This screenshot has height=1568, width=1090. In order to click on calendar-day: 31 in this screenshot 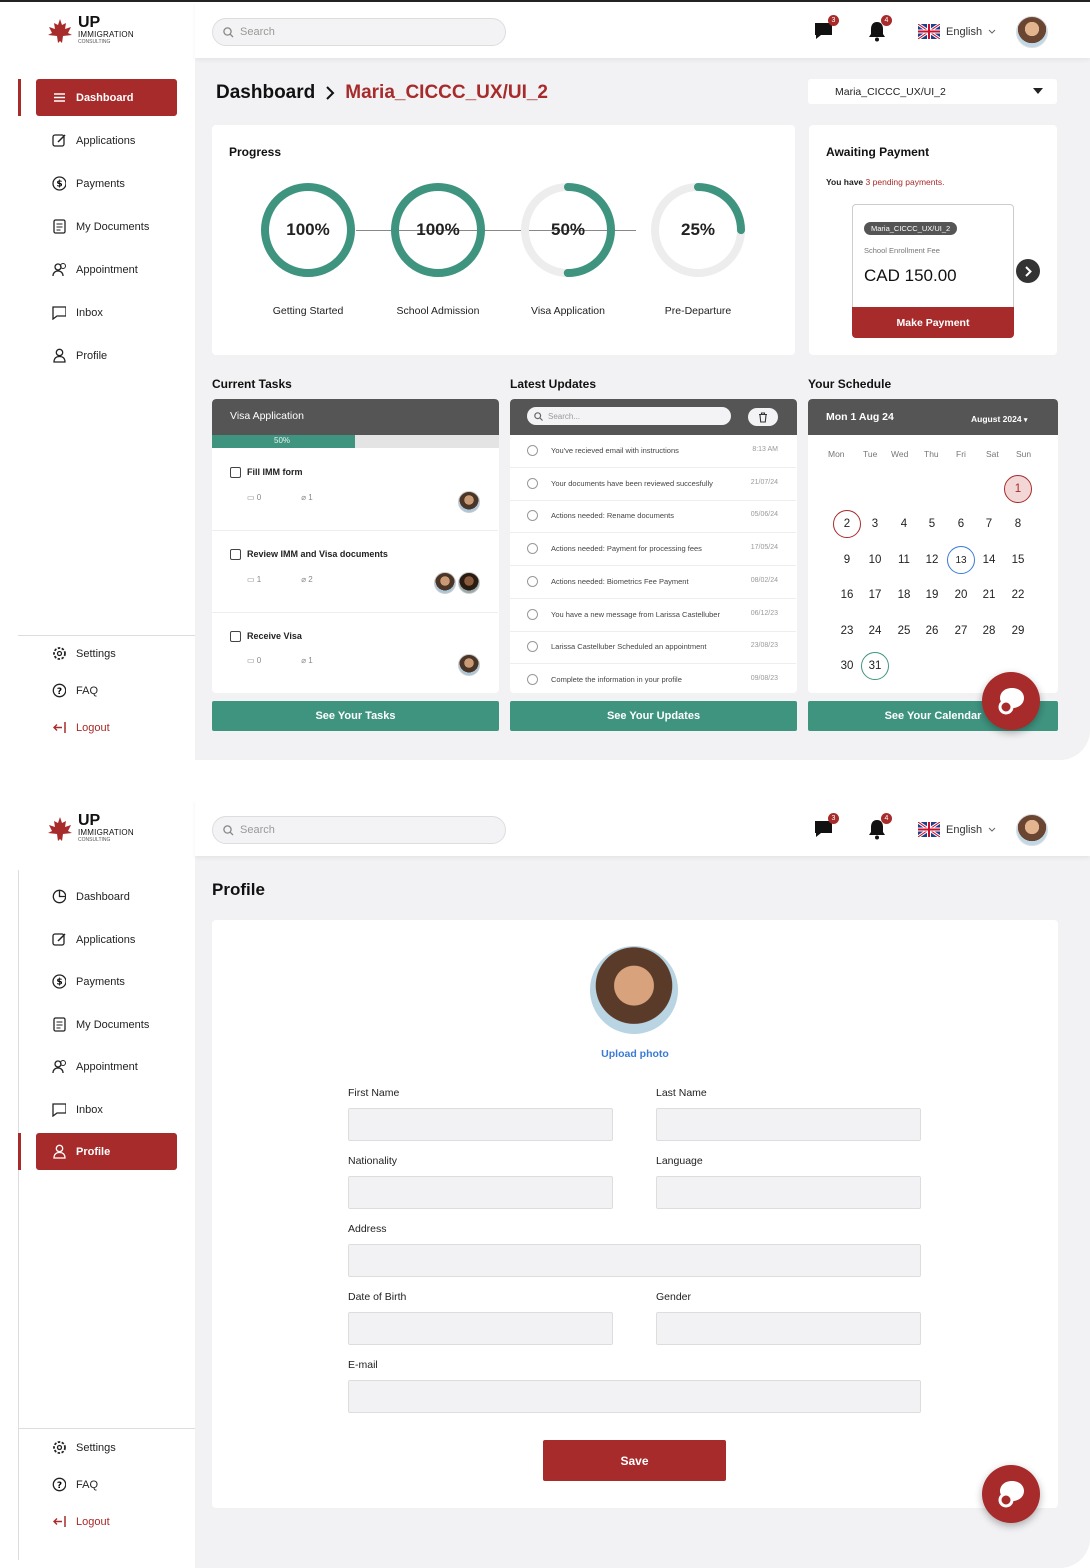, I will do `click(875, 666)`.